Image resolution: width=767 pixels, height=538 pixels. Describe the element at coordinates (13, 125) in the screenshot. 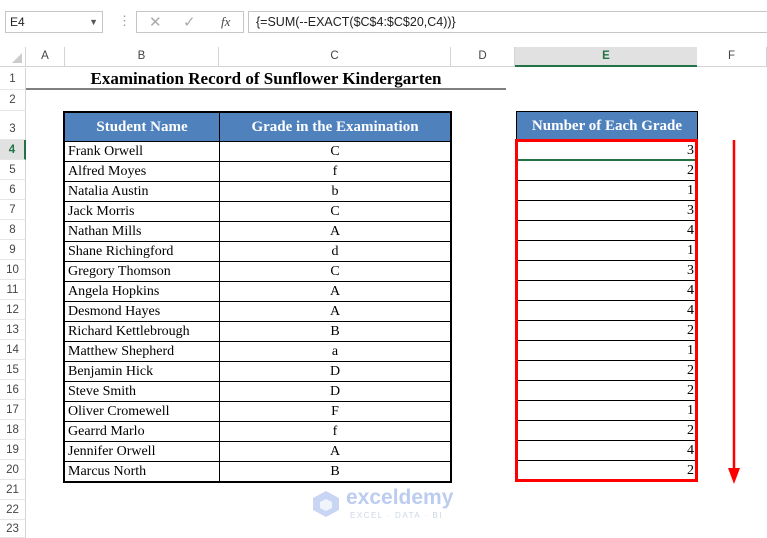

I see `row-header-3: 3` at that location.